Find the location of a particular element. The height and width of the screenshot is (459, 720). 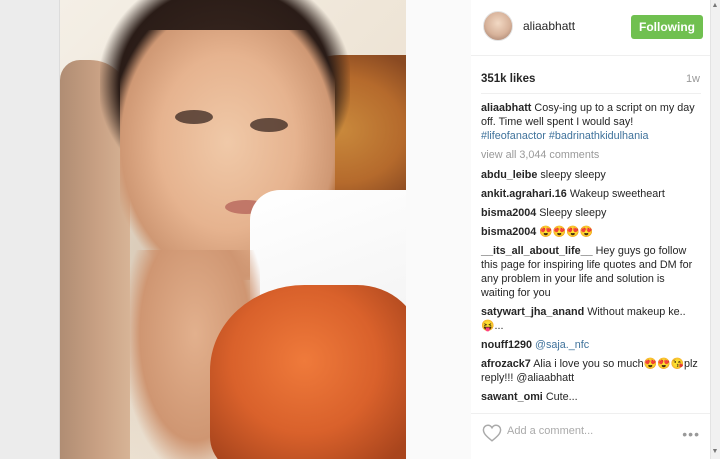

comment-text: 😍😍😍😍 is located at coordinates (566, 232).